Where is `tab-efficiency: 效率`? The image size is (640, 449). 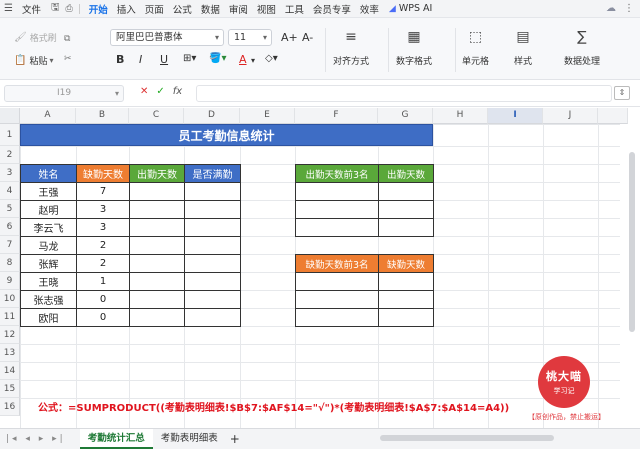
tab-efficiency: 效率 is located at coordinates (369, 9).